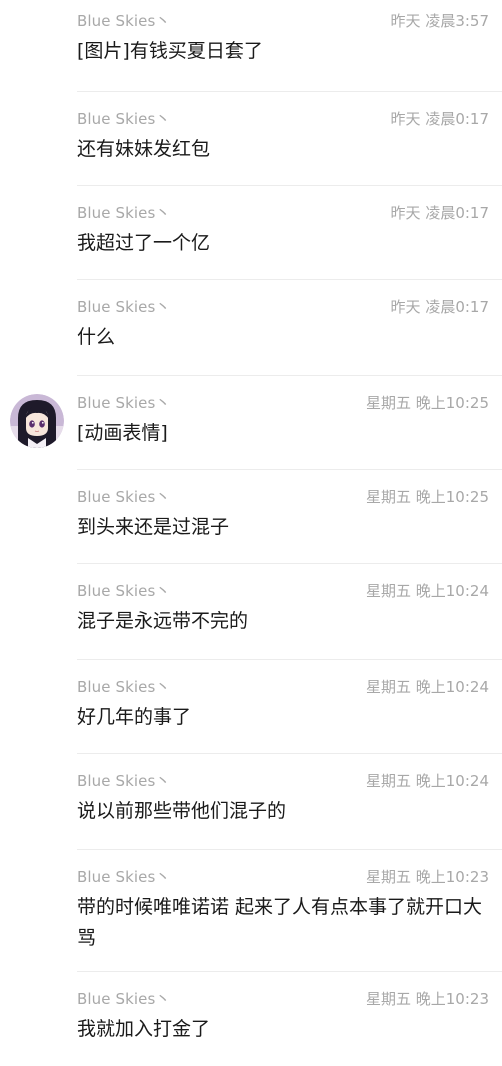 This screenshot has width=502, height=1066. Describe the element at coordinates (163, 621) in the screenshot. I see `message-text: 混子是永远带不完的` at that location.